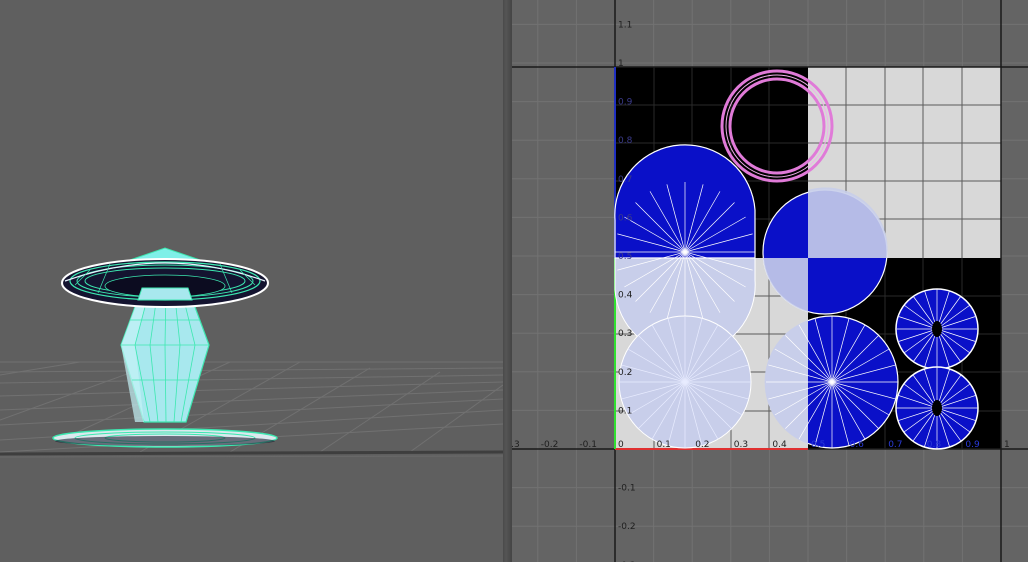 The image size is (1028, 562). I want to click on u-tick-label: 0.1, so click(664, 445).